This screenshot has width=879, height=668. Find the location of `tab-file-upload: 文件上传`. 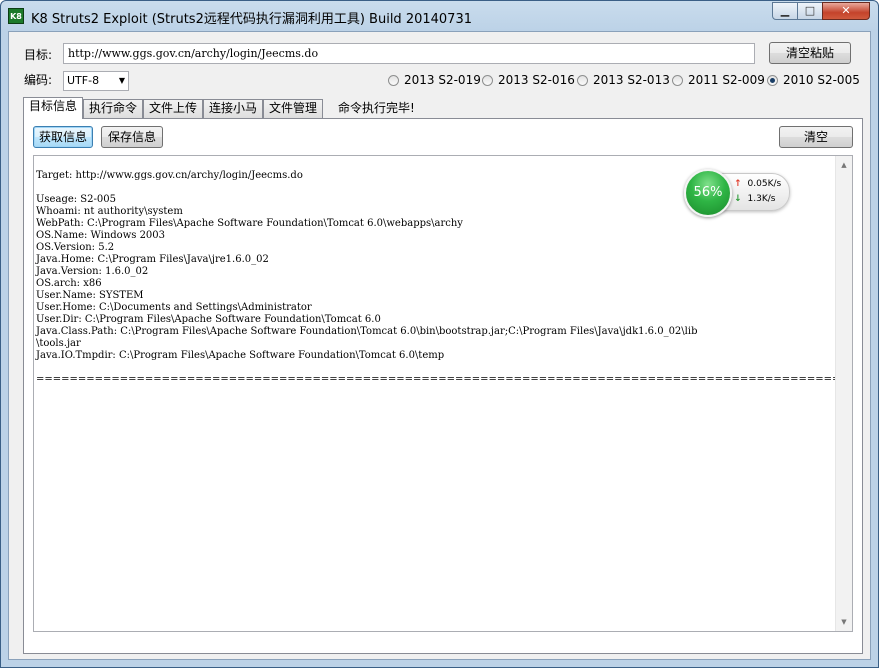

tab-file-upload: 文件上传 is located at coordinates (173, 108).